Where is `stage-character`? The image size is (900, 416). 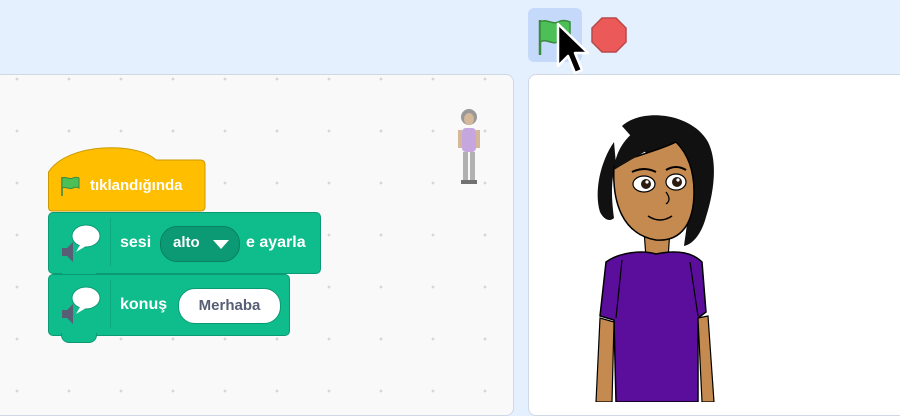
stage-character is located at coordinates (655, 258).